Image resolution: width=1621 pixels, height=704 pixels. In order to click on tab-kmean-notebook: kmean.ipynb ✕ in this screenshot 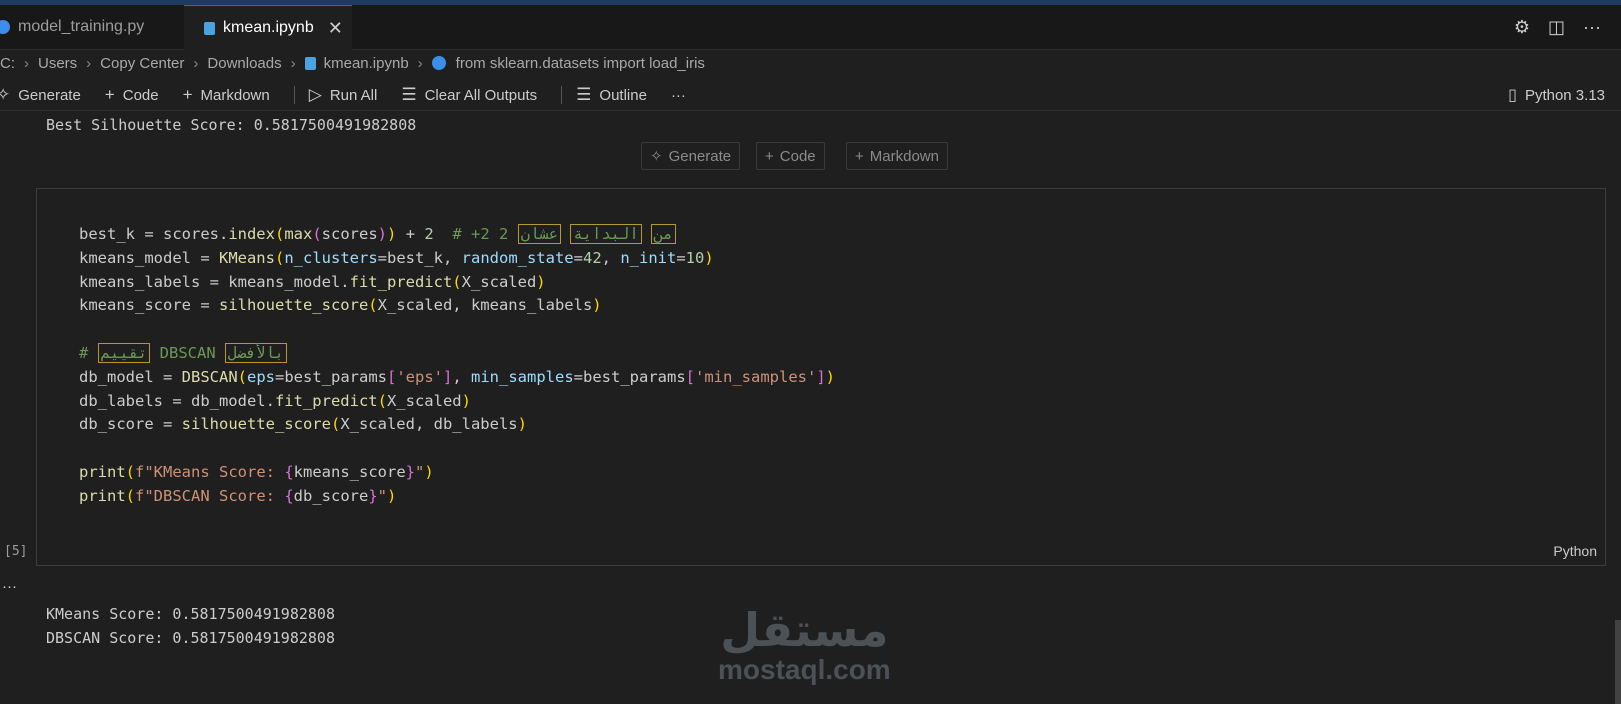, I will do `click(268, 27)`.